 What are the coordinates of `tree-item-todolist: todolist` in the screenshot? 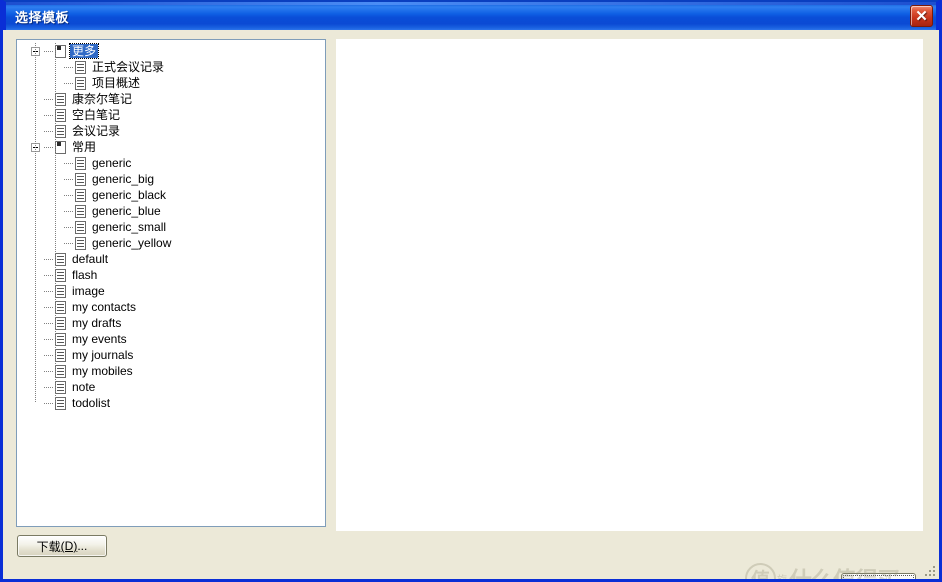 It's located at (171, 403).